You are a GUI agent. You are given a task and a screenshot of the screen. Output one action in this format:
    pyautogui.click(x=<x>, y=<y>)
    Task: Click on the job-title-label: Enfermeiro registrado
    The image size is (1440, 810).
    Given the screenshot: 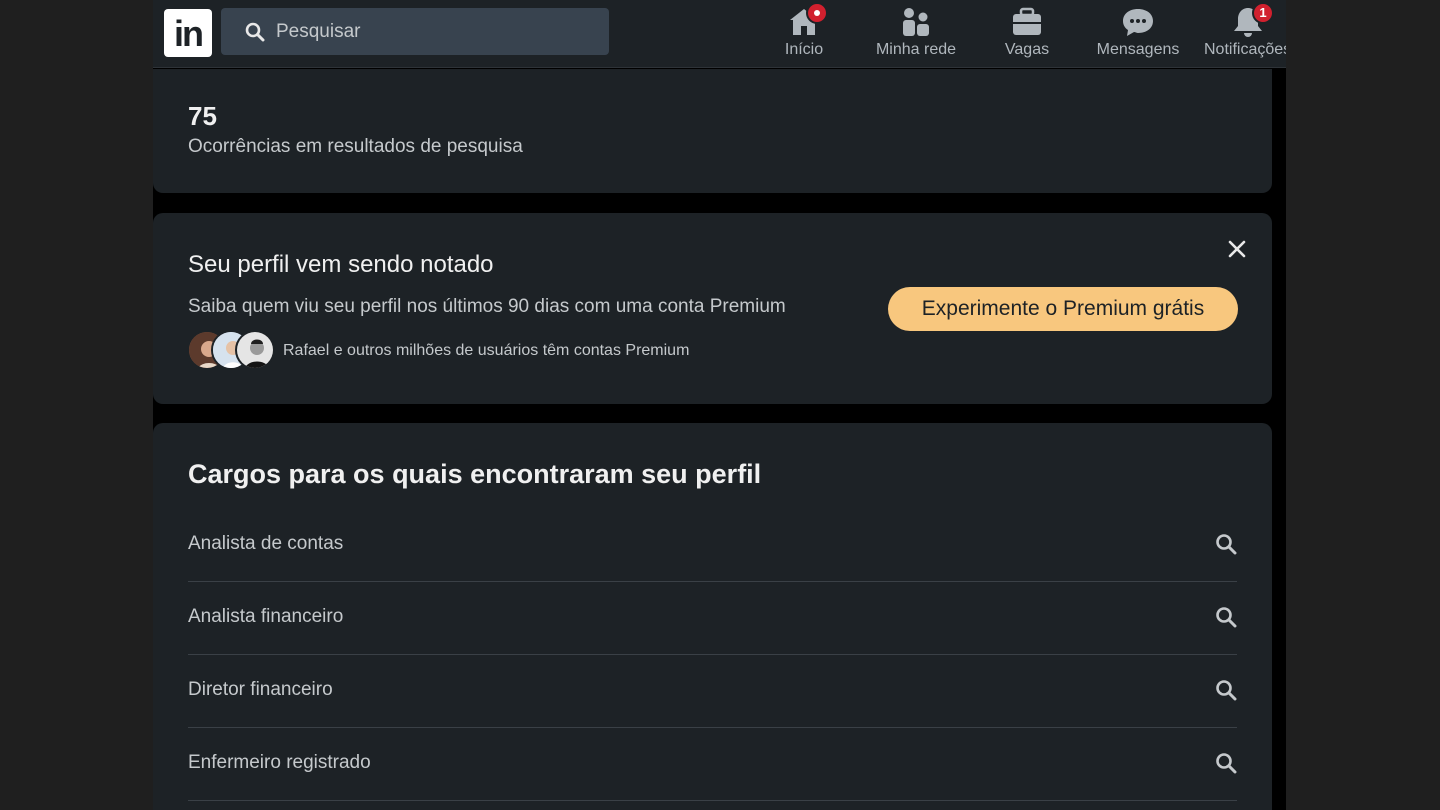 What is the action you would take?
    pyautogui.click(x=279, y=762)
    